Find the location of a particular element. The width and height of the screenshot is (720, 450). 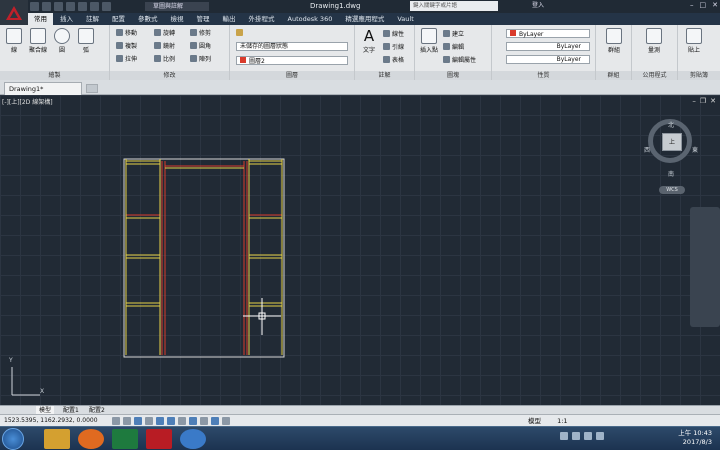

annotation-scale: 1:1 is located at coordinates (562, 421).